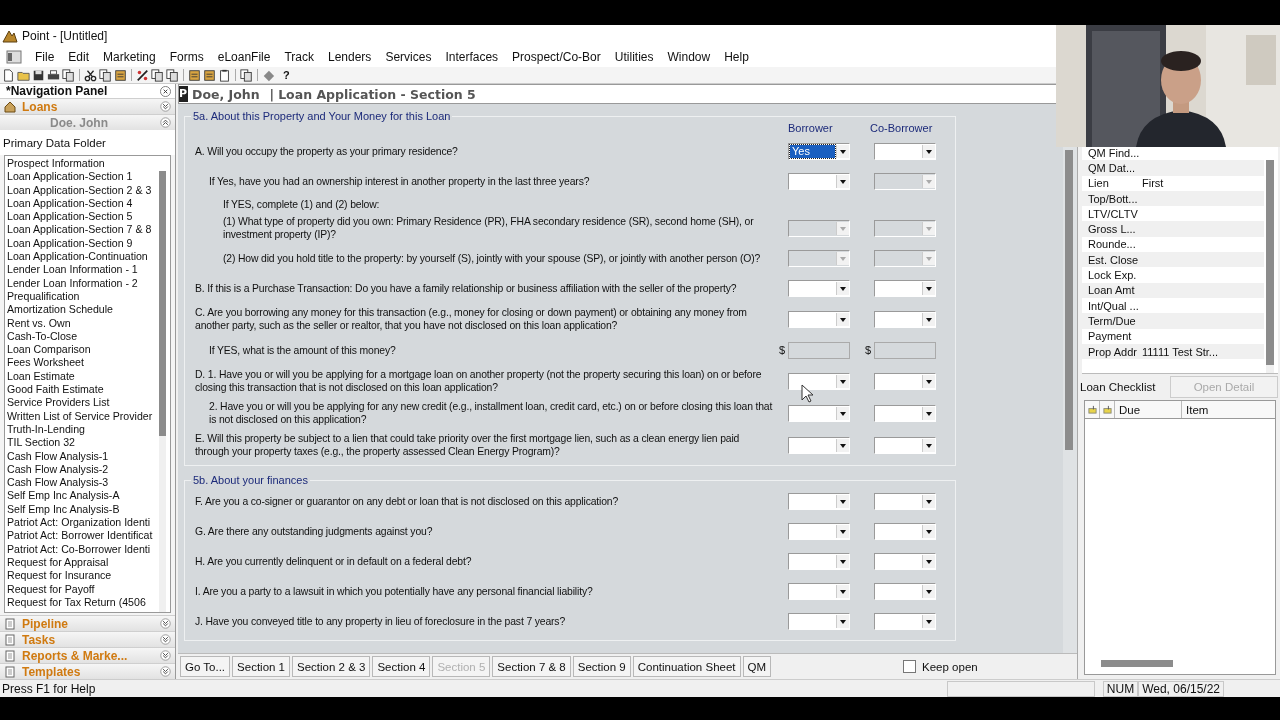 The height and width of the screenshot is (720, 1280). Describe the element at coordinates (45, 57) in the screenshot. I see `menu-item: File` at that location.